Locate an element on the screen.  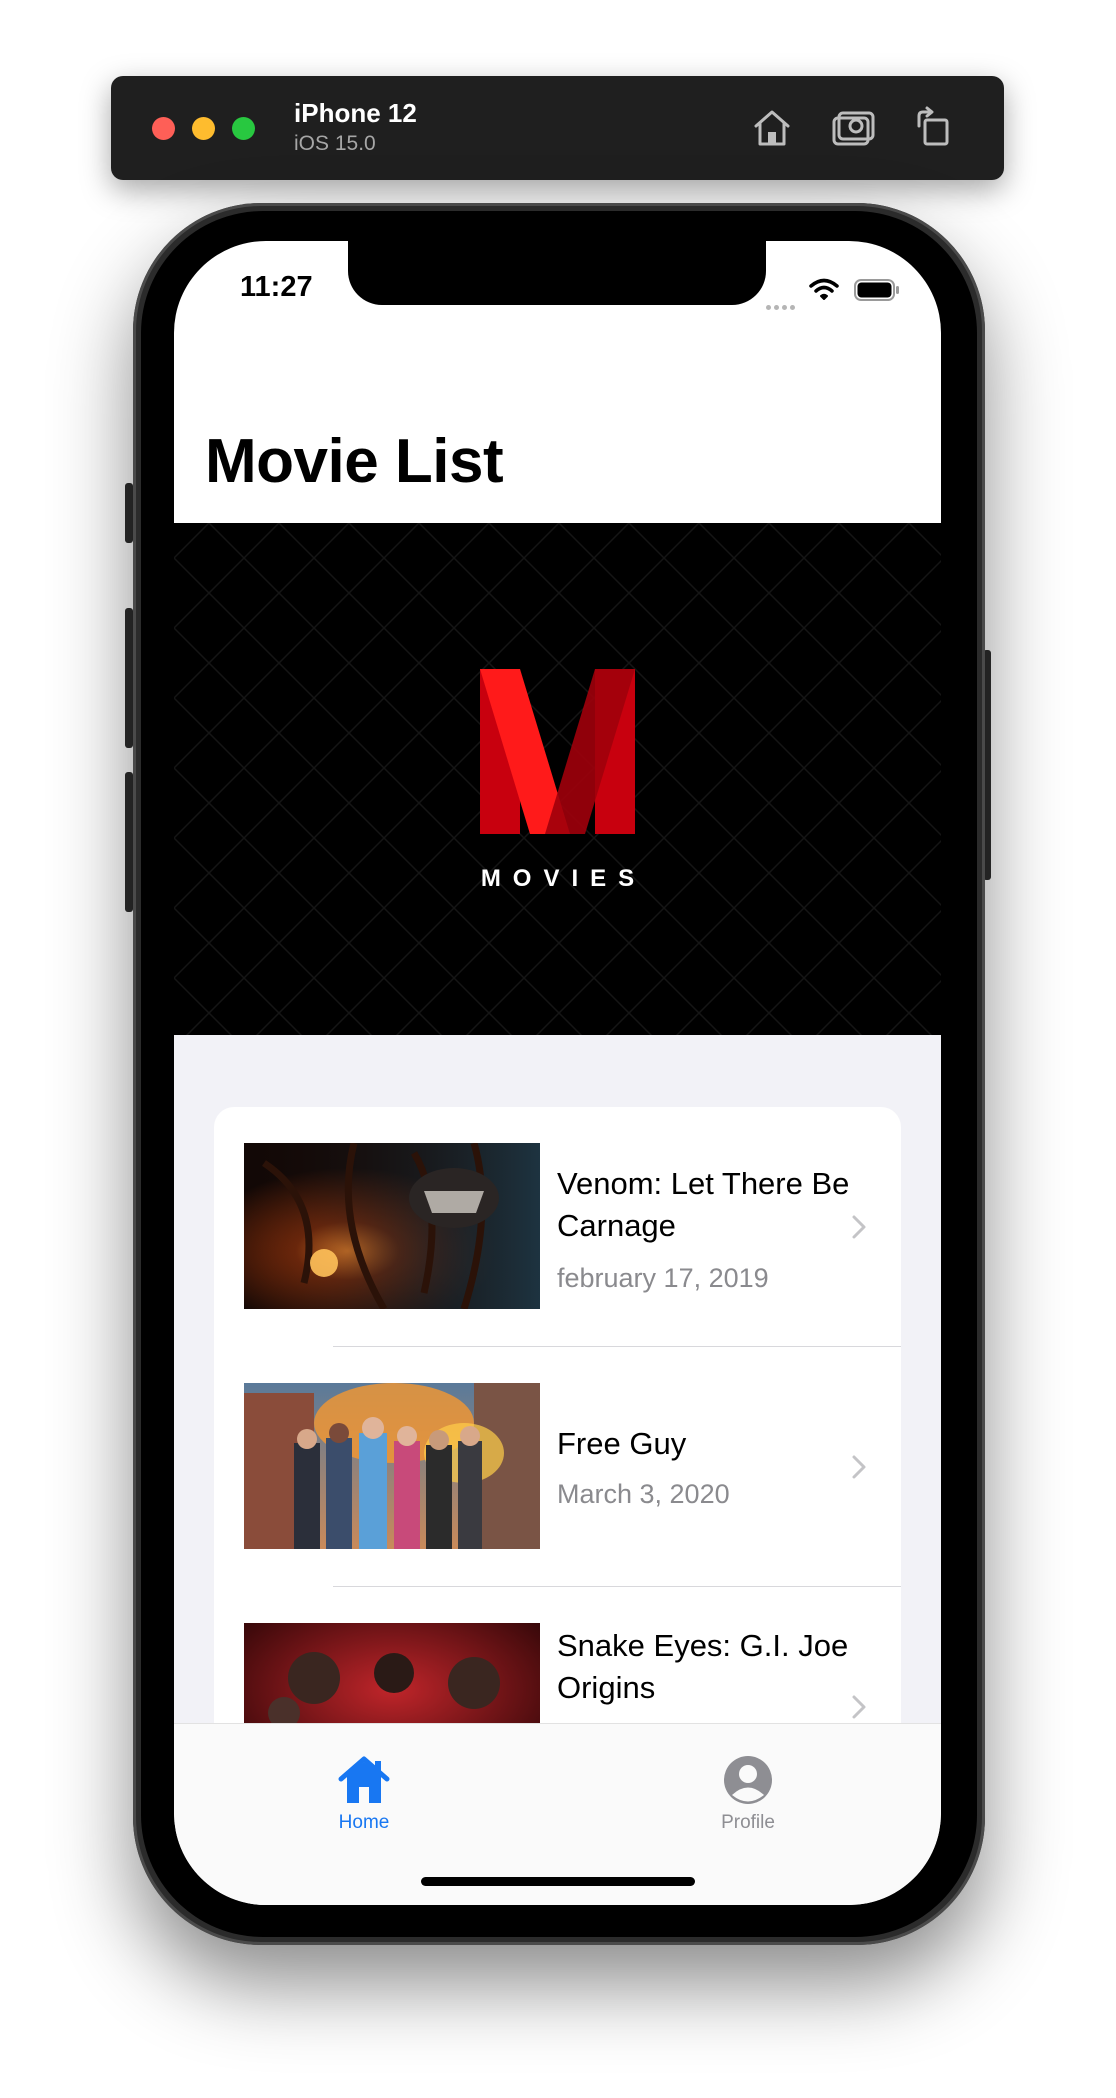
window-minimize-button is located at coordinates (203, 128).